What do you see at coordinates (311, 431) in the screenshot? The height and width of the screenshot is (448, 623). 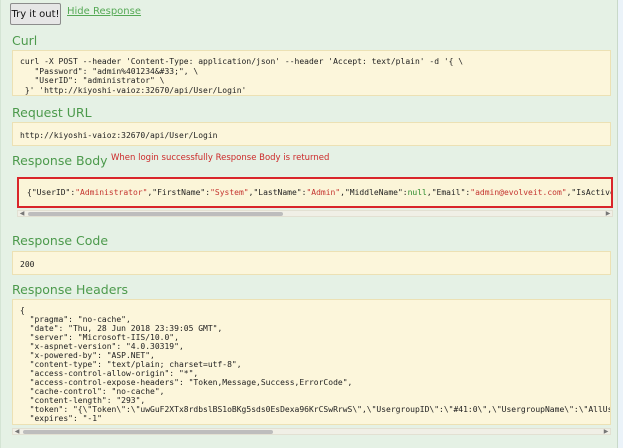 I see `response-headers-scrollbar: ◀ ▶` at bounding box center [311, 431].